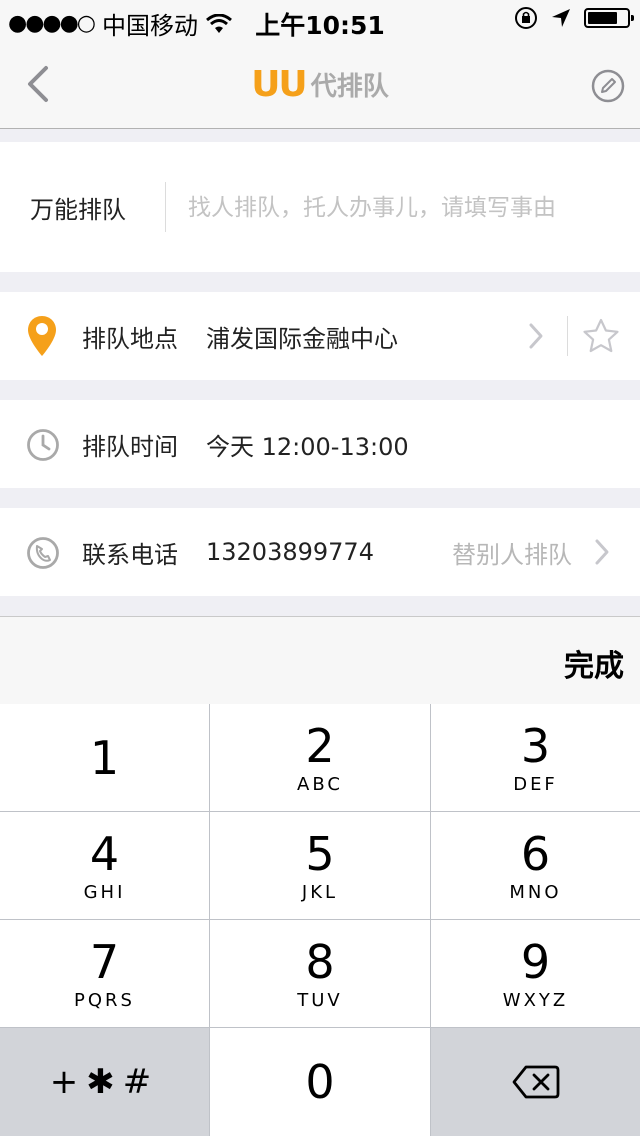 The width and height of the screenshot is (640, 1136). I want to click on uu-logo: UU, so click(279, 84).